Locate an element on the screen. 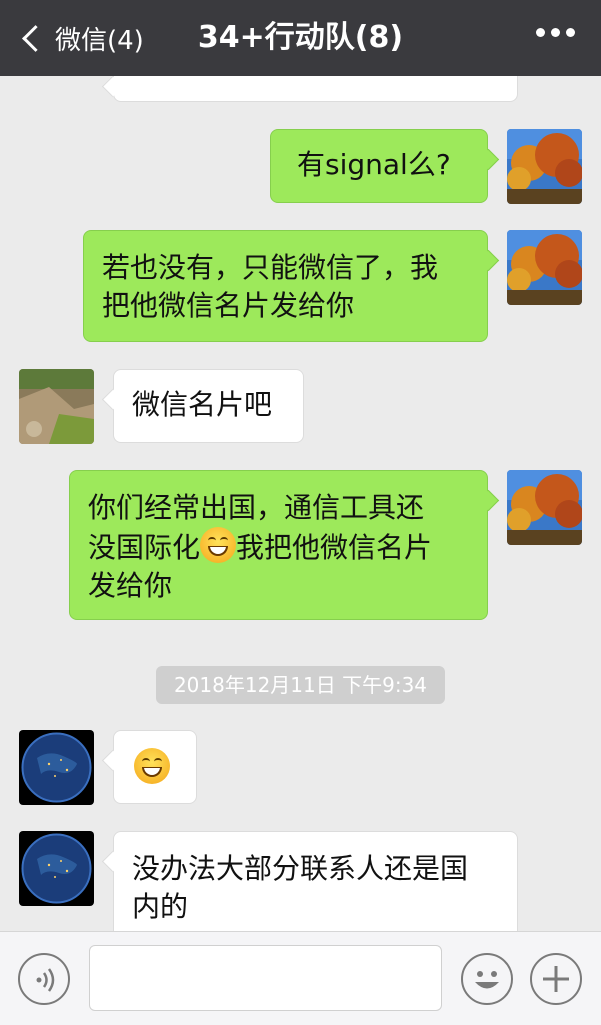 Image resolution: width=601 pixels, height=1025 pixels. message-text-line: 把他微信名片发给你 is located at coordinates (228, 305).